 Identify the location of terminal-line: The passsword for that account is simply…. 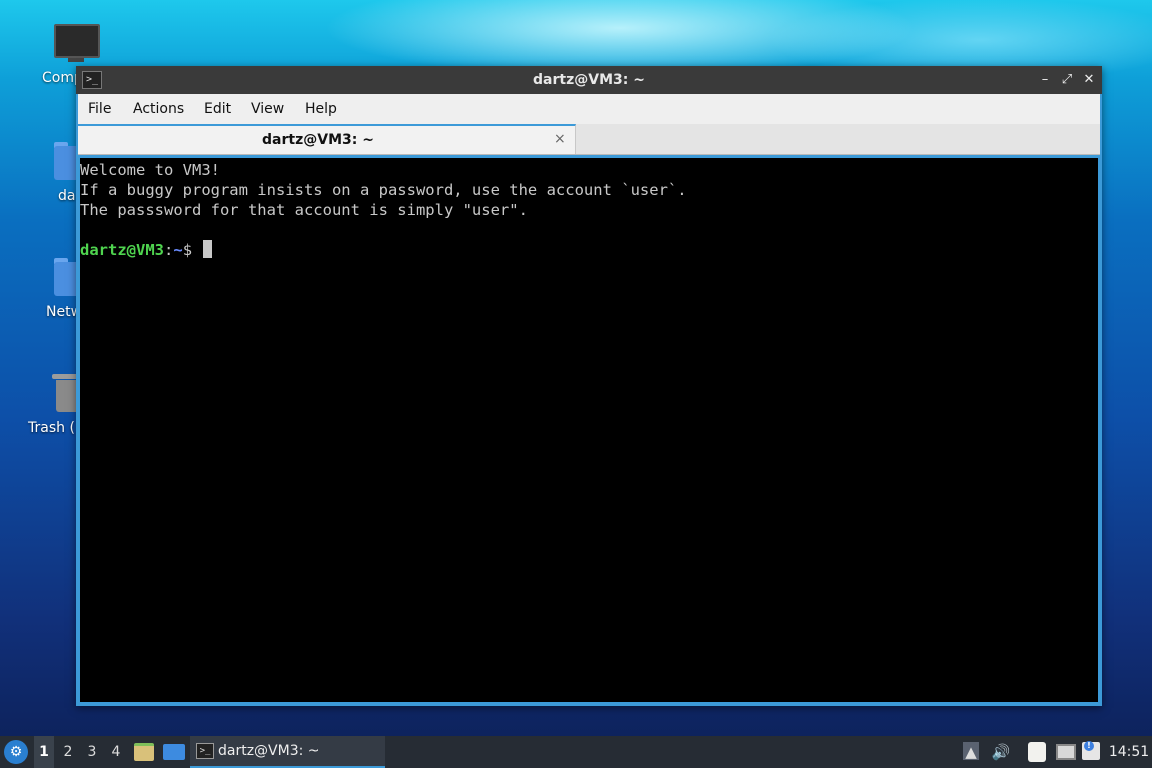
(304, 210).